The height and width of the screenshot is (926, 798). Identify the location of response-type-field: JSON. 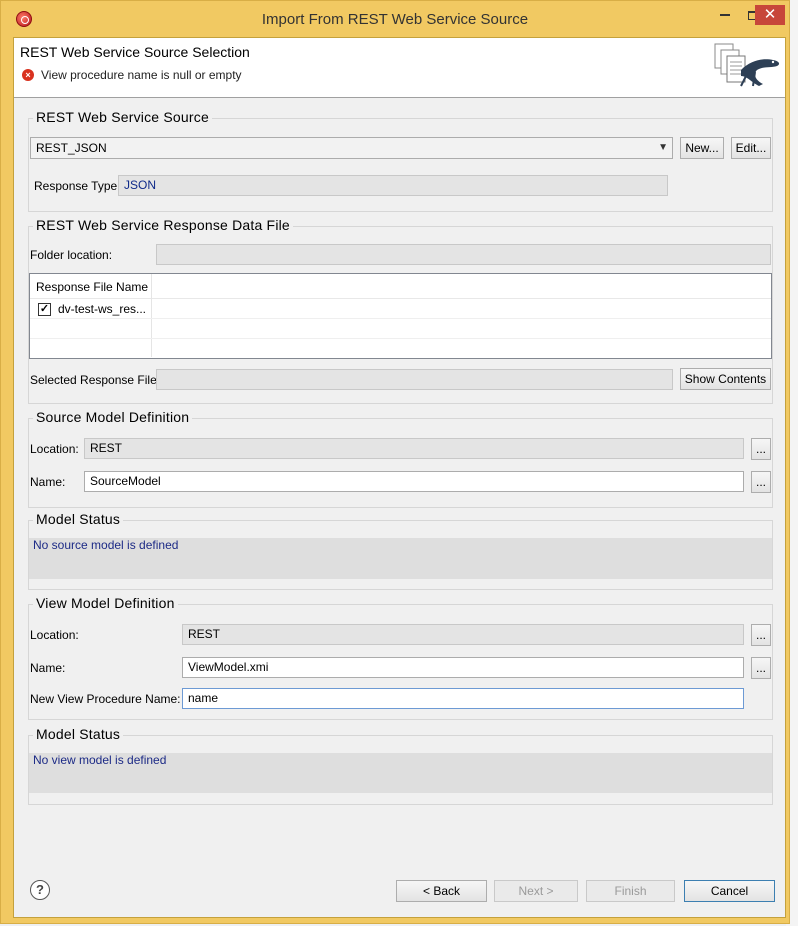
(393, 185).